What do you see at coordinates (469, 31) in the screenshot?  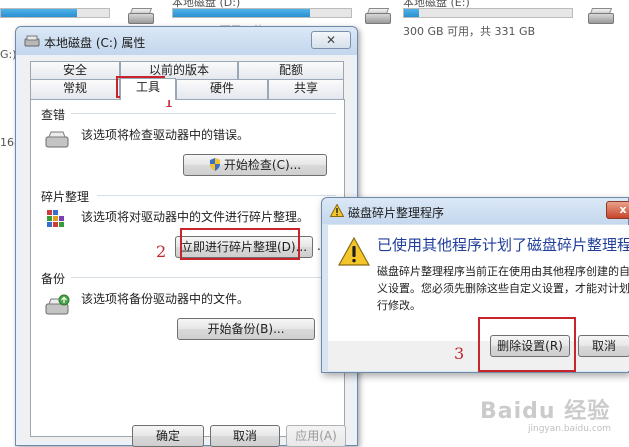 I see `drive-e-free-space: 300 GB 可用，共 331 GB` at bounding box center [469, 31].